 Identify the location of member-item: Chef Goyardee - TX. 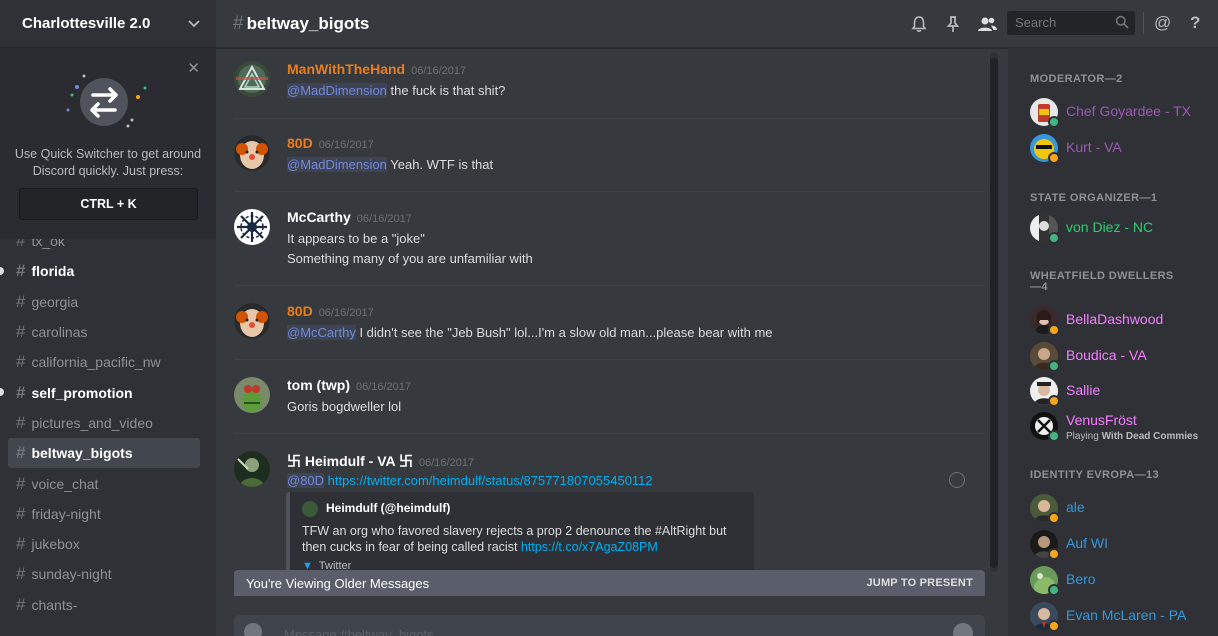
(1122, 114).